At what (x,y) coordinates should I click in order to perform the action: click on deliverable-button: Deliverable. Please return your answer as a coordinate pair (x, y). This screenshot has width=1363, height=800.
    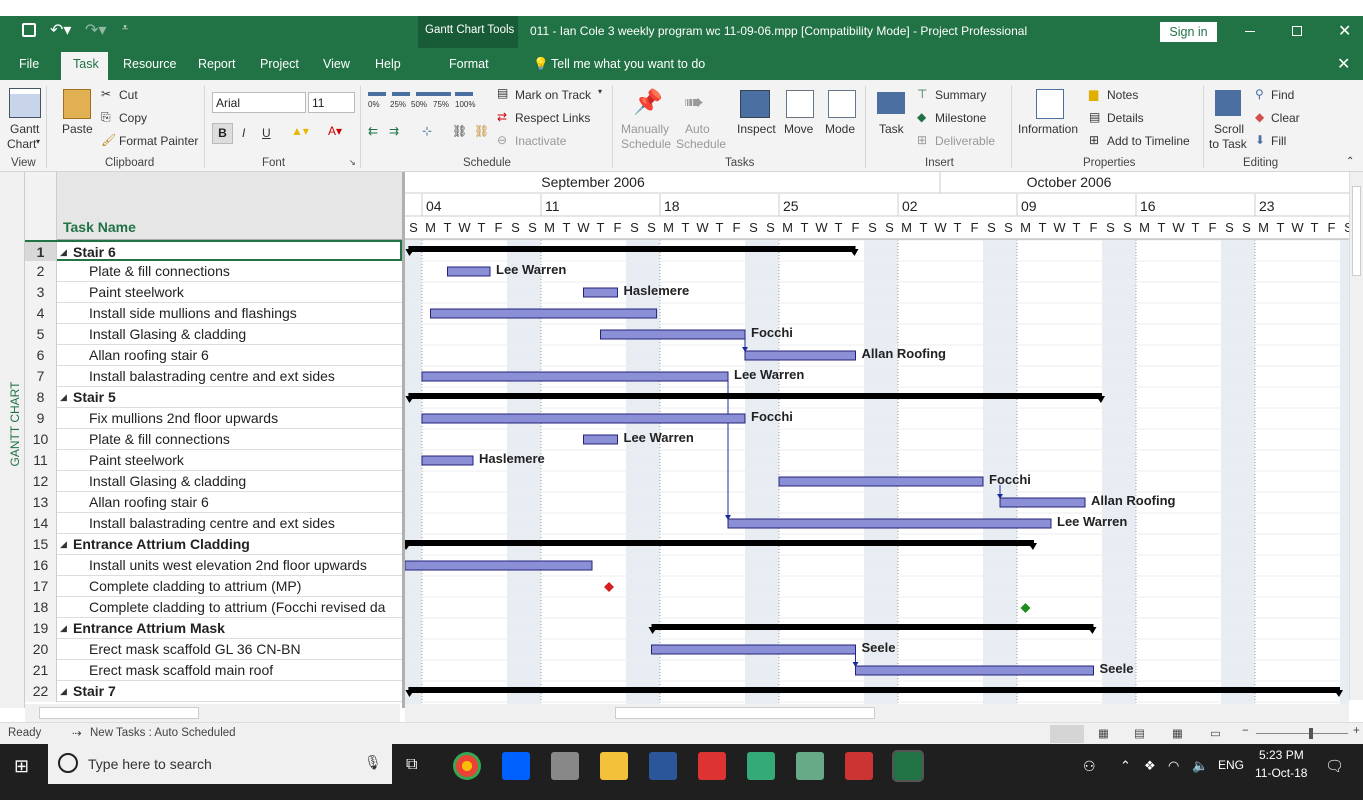
    Looking at the image, I should click on (965, 141).